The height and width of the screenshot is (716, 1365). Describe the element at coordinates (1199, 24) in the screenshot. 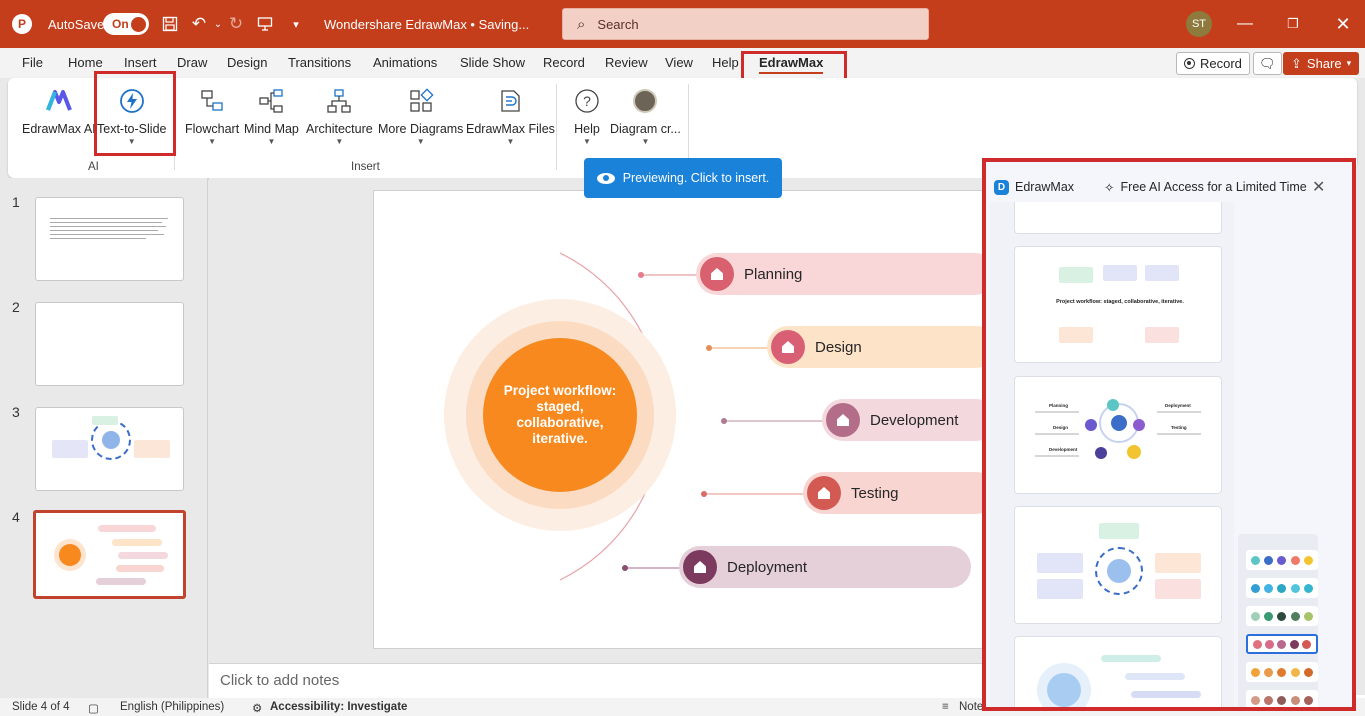

I see `user-avatar: ST` at that location.